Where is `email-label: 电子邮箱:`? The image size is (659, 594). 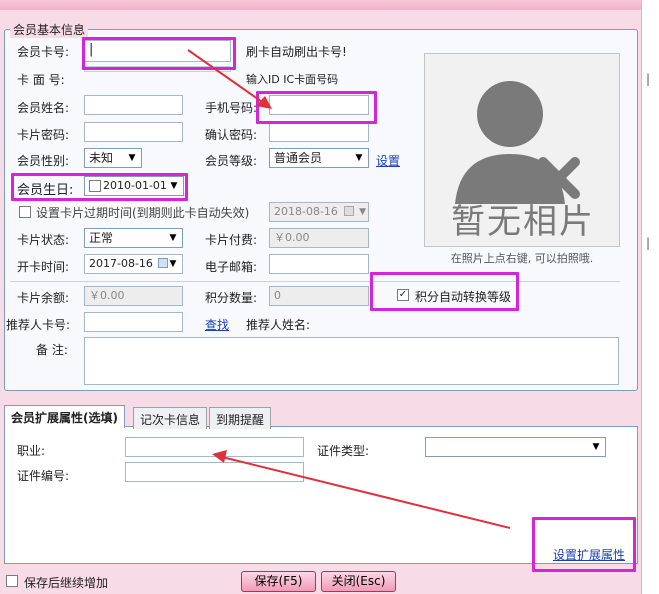 email-label: 电子邮箱: is located at coordinates (231, 267).